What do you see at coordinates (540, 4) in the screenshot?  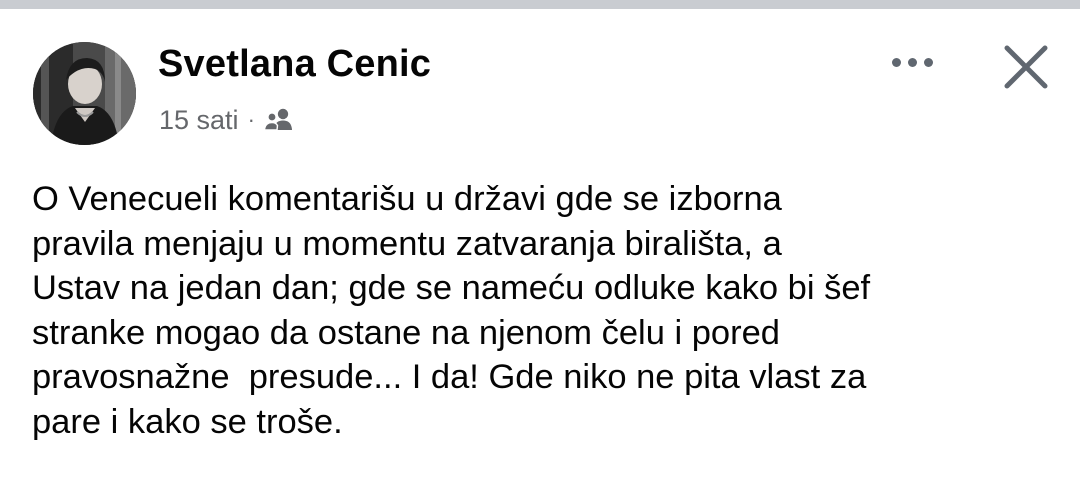 I see `feed-divider` at bounding box center [540, 4].